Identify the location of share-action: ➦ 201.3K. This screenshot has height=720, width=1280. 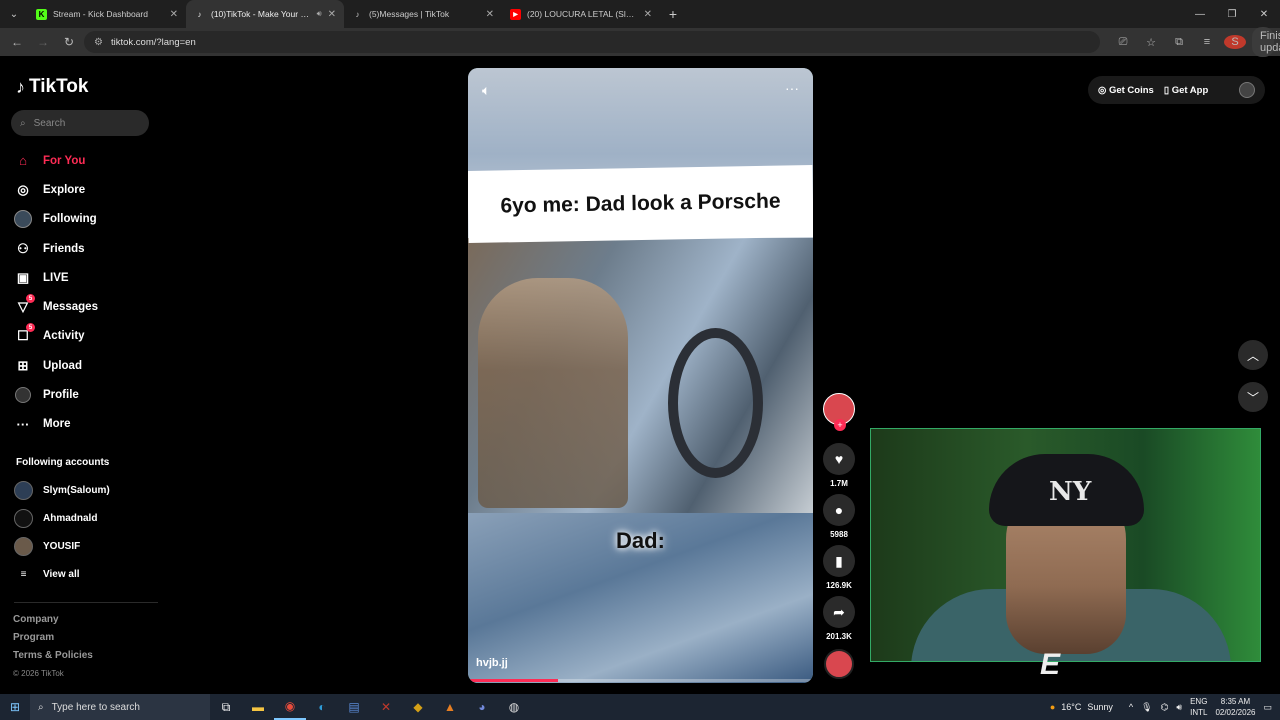
(839, 619).